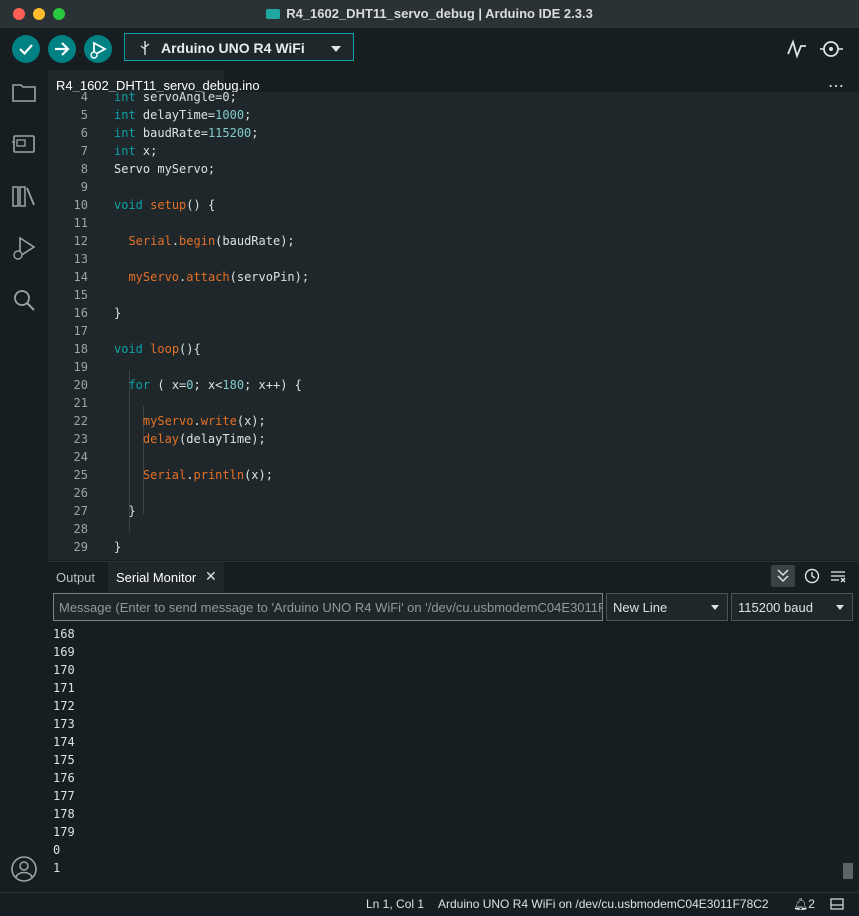 This screenshot has width=859, height=916. What do you see at coordinates (239, 47) in the screenshot?
I see `board-selector: Arduino UNO R4 WiFi` at bounding box center [239, 47].